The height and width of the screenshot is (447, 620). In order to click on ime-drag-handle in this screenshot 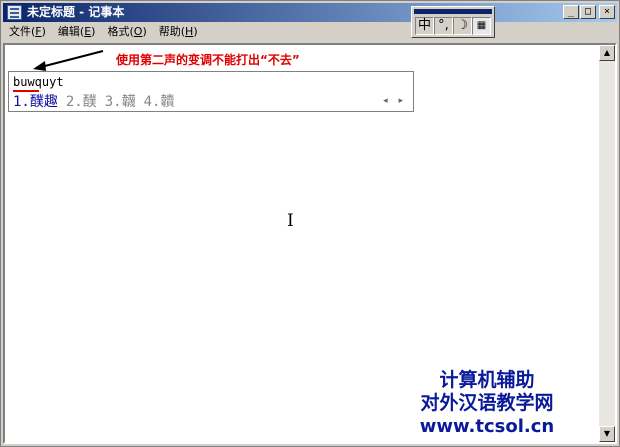, I will do `click(453, 11)`.